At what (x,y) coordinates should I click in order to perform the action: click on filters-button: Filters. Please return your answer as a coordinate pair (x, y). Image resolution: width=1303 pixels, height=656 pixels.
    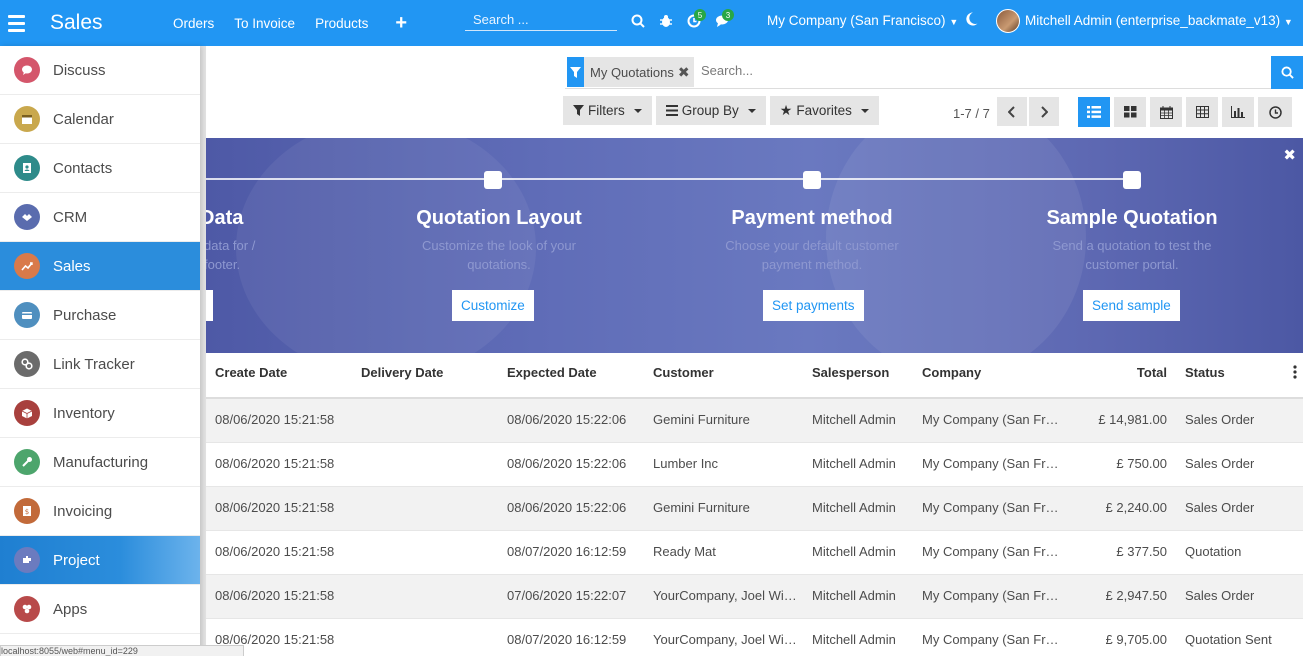
    Looking at the image, I should click on (607, 110).